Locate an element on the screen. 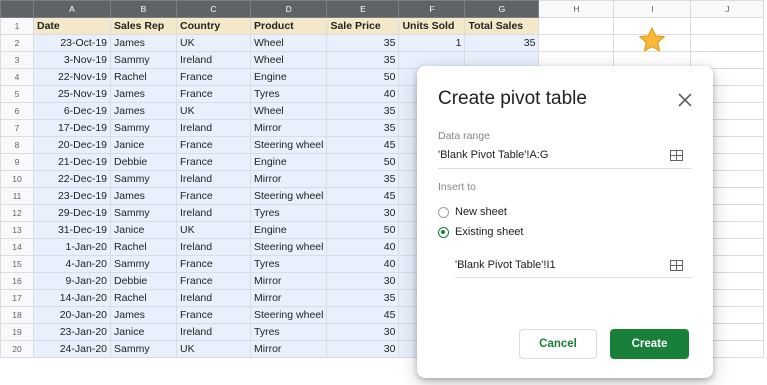  table-cell: 23-Jan-20 is located at coordinates (72, 332).